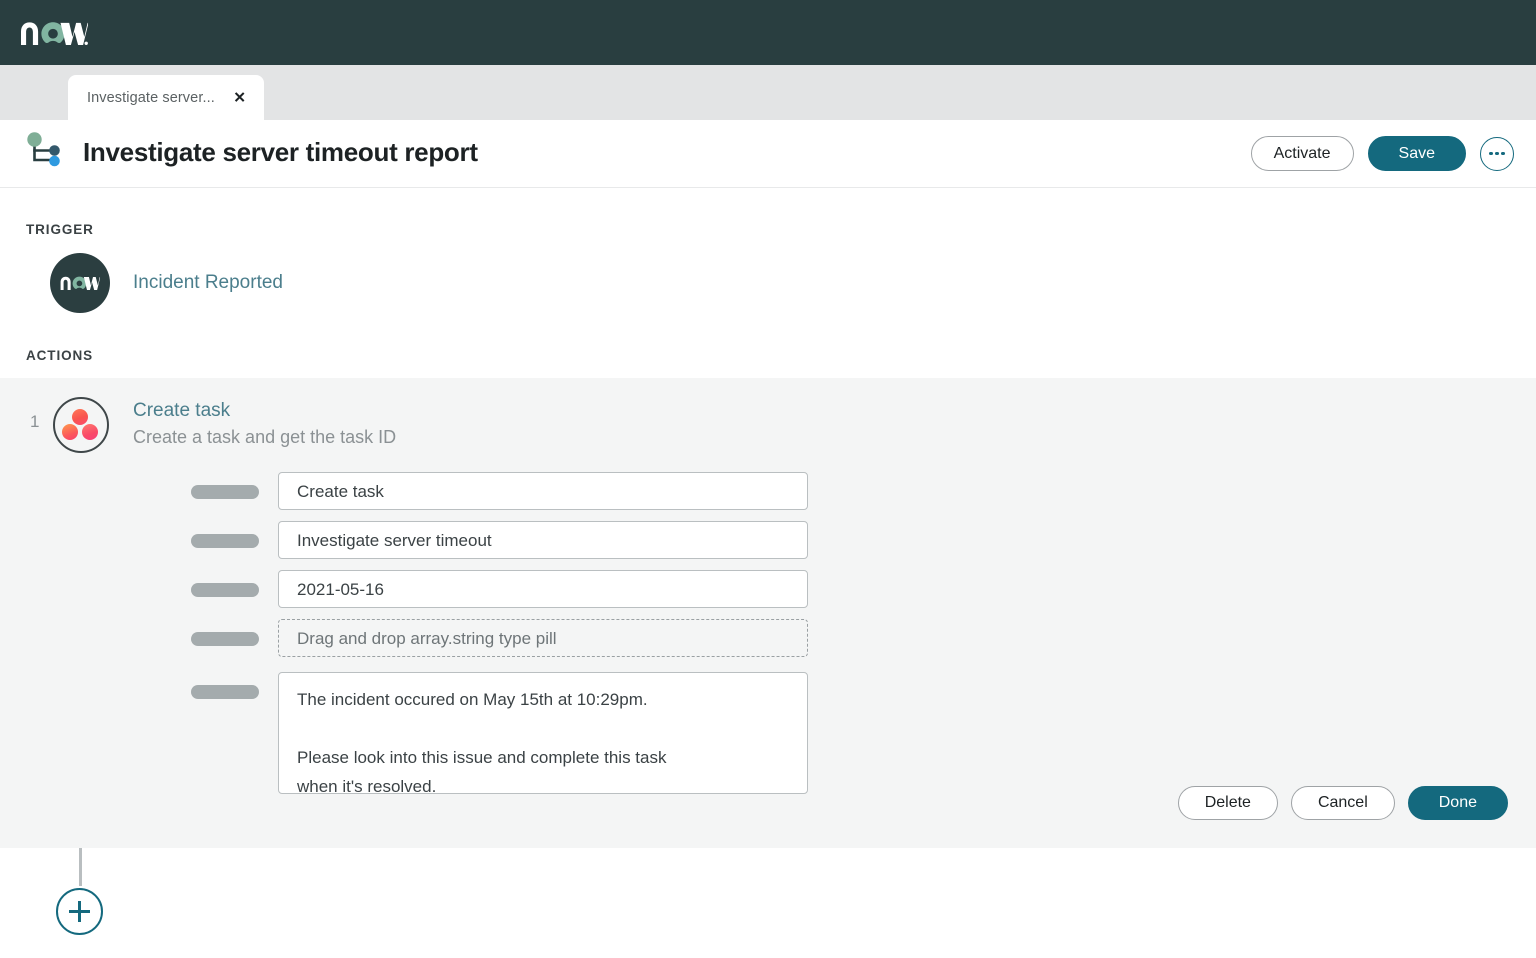 The height and width of the screenshot is (958, 1536). Describe the element at coordinates (543, 638) in the screenshot. I see `followers-dropzone: Drag and drop array.string type pill` at that location.